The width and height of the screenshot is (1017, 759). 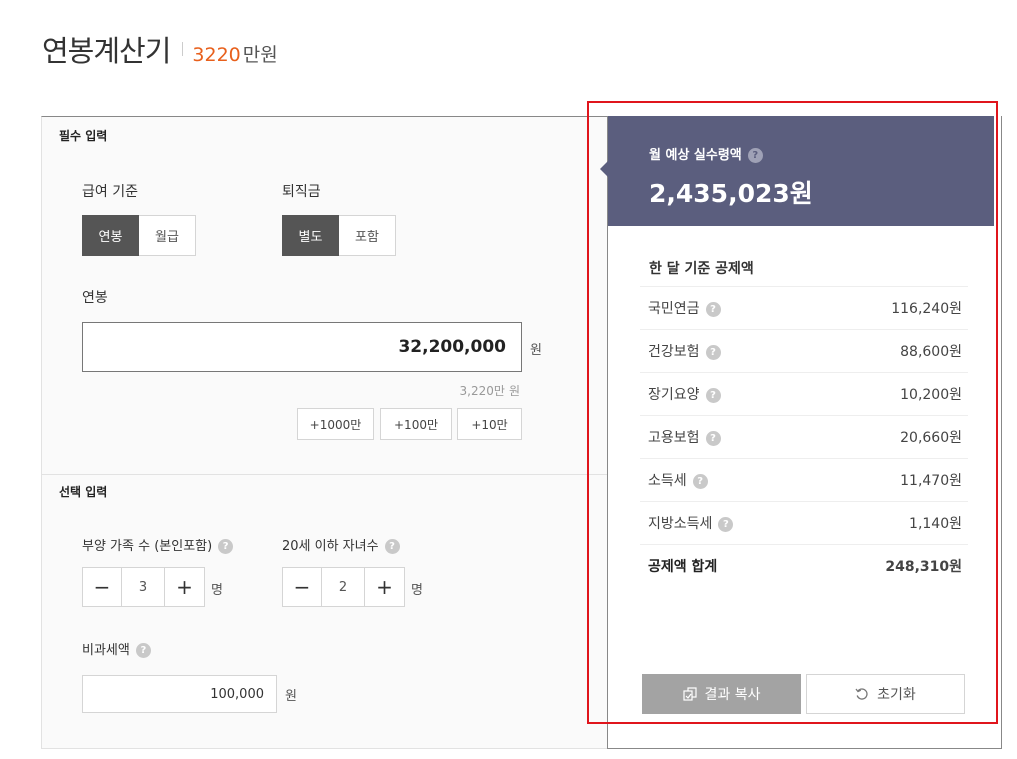 I want to click on net-pay-label-text: 월 예상 실수령액, so click(x=695, y=155).